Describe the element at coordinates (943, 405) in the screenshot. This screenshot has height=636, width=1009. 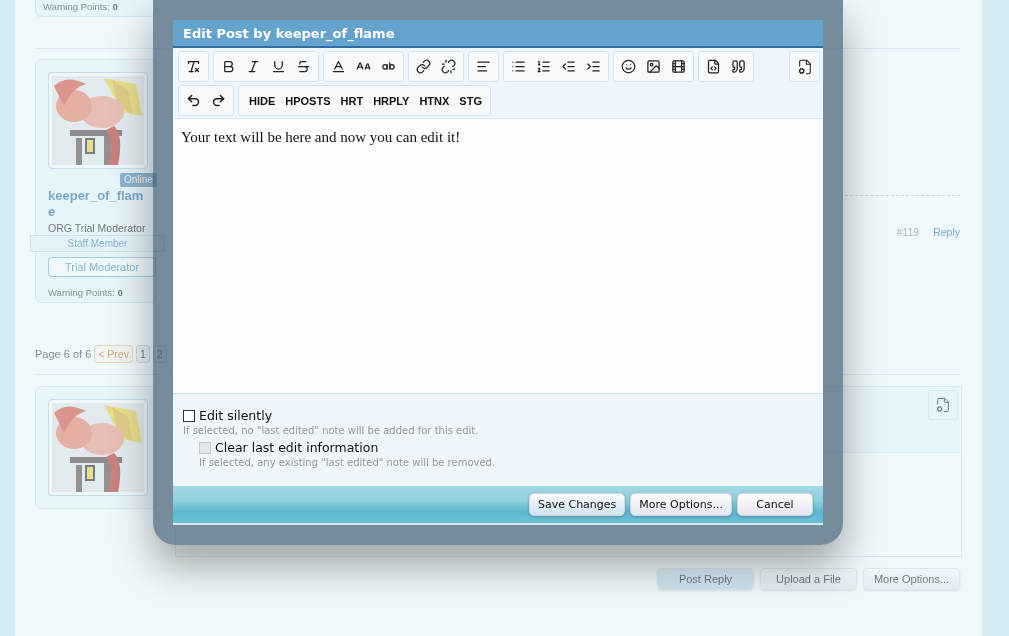
I see `toggle-source-button` at that location.